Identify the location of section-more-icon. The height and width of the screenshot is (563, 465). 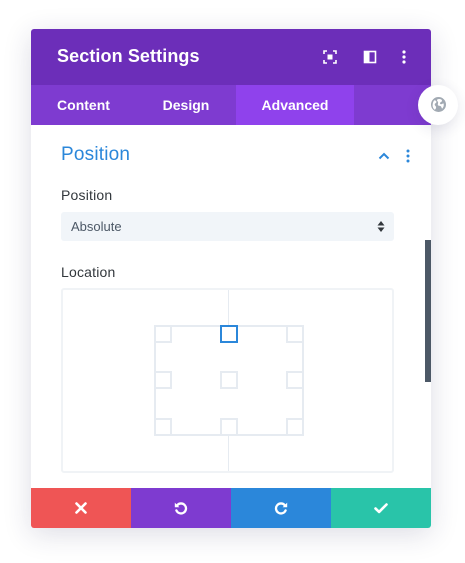
(408, 156).